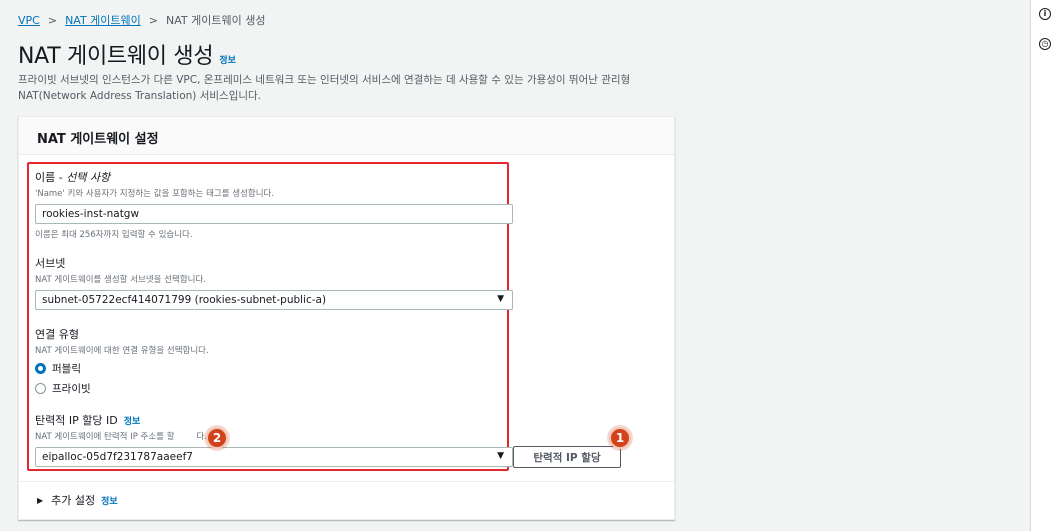 Image resolution: width=1058 pixels, height=531 pixels. What do you see at coordinates (40, 500) in the screenshot?
I see `caret-right-icon: ▶` at bounding box center [40, 500].